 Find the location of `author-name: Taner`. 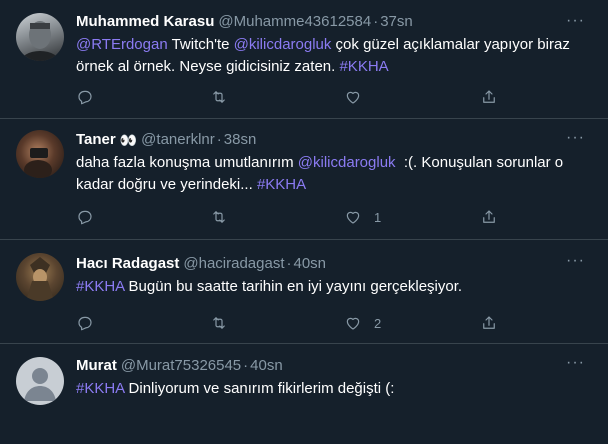

author-name: Taner is located at coordinates (96, 140).